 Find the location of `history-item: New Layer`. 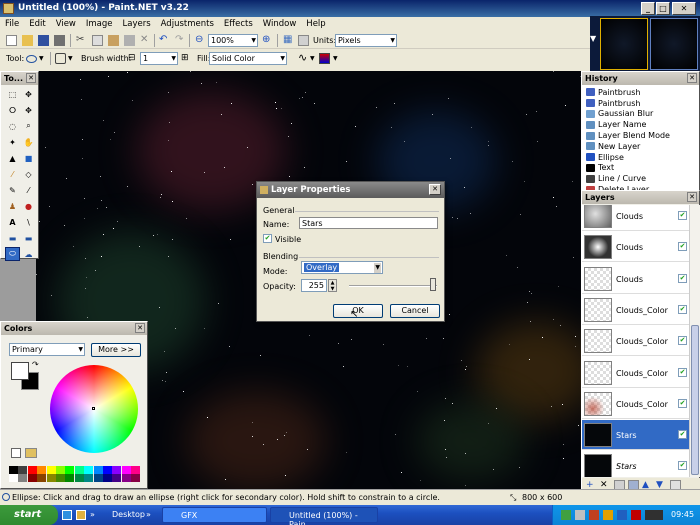

history-item: New Layer is located at coordinates (640, 146).